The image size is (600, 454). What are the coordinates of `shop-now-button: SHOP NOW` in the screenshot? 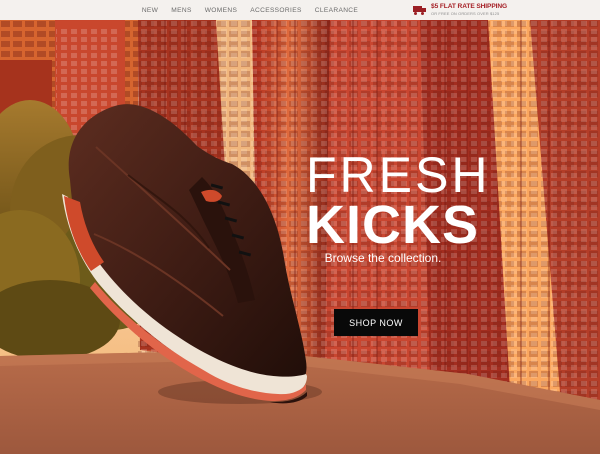 It's located at (376, 322).